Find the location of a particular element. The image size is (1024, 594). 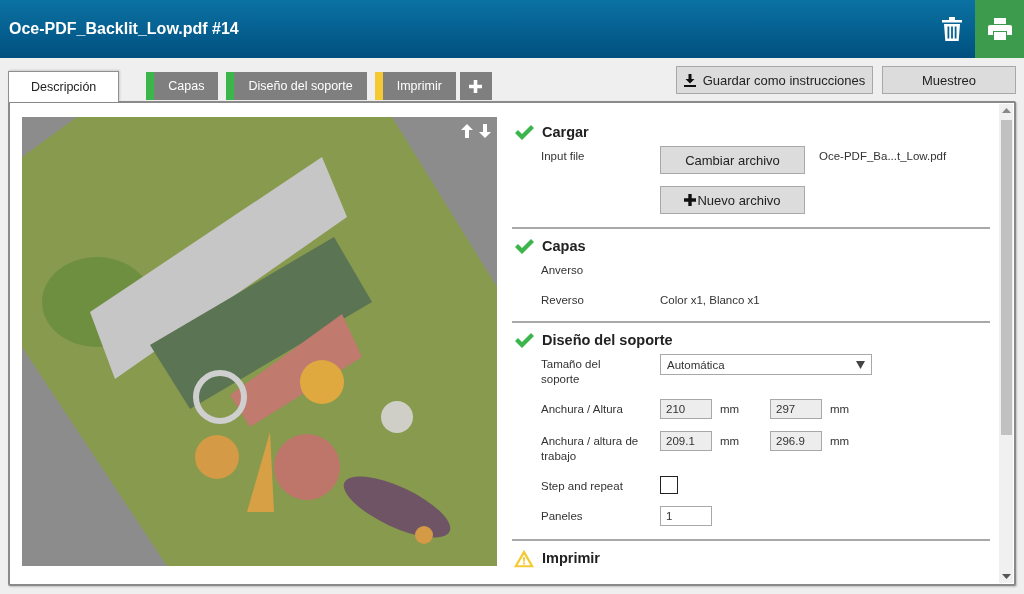

field-label: Anchura / altura de trabajo is located at coordinates (590, 449).